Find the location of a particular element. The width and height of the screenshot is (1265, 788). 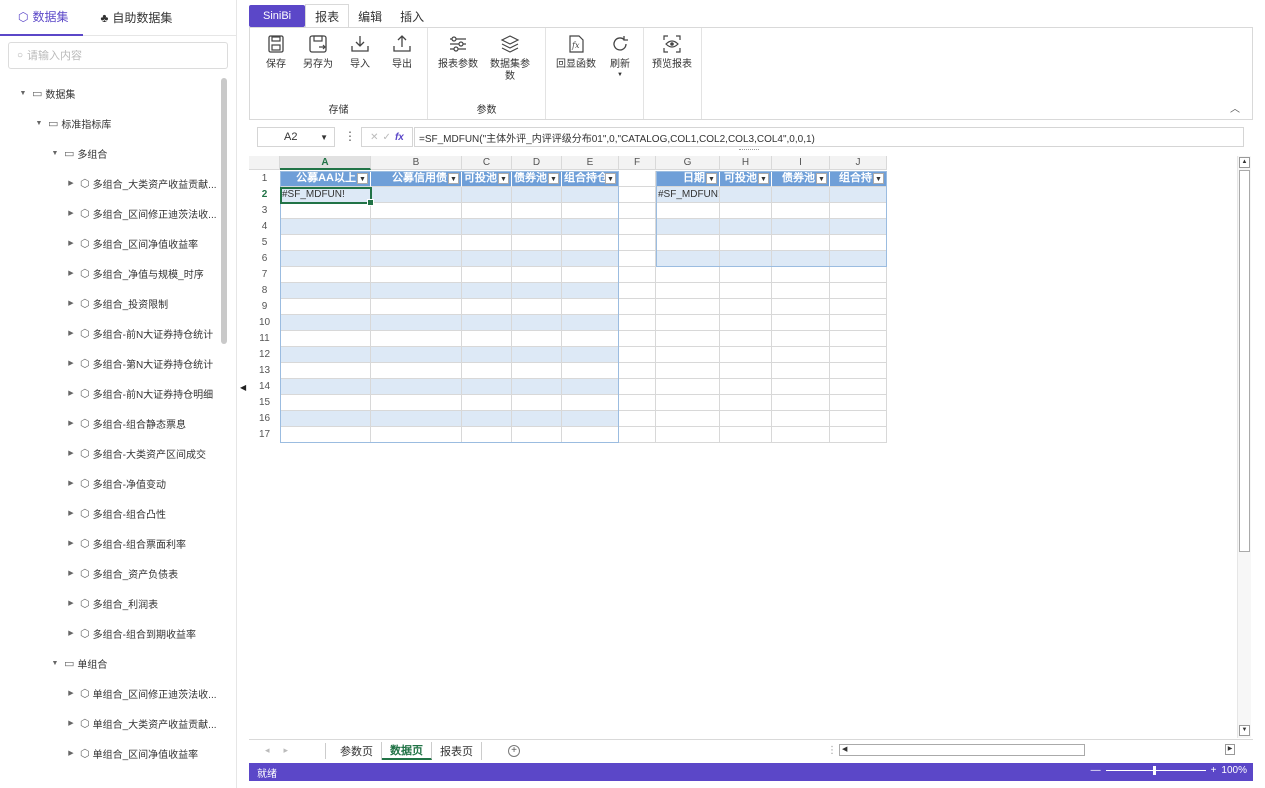

horizontal-scroll-thumb is located at coordinates (967, 750).